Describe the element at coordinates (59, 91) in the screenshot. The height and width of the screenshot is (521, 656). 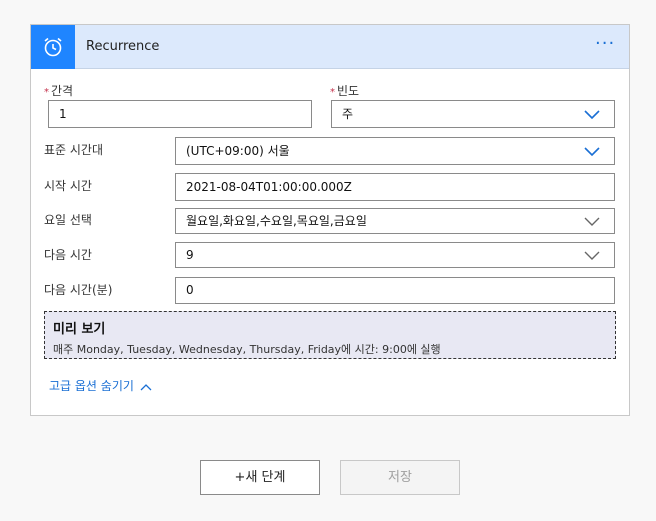
I see `interval-label: * 간격` at that location.